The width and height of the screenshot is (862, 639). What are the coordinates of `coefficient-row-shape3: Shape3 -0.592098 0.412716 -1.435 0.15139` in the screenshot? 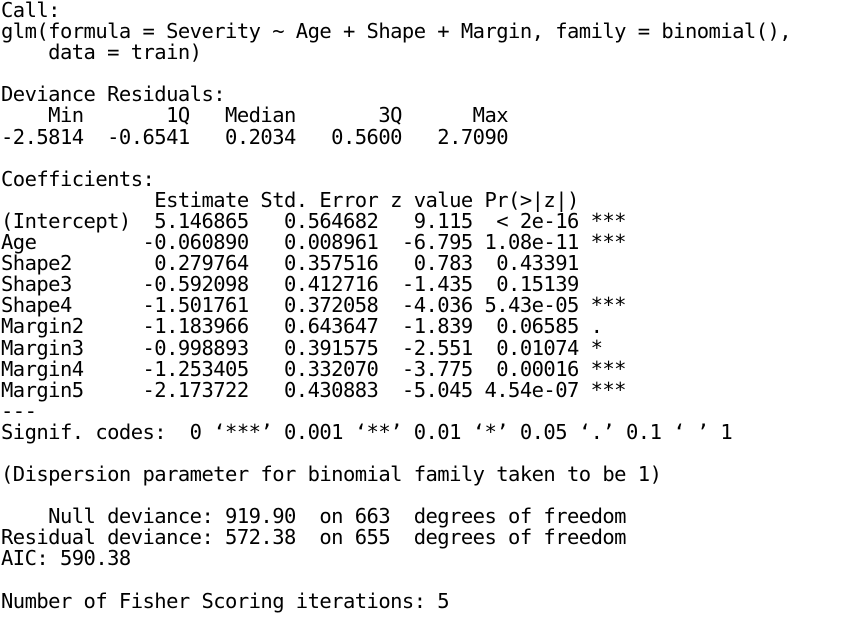 It's located at (313, 284).